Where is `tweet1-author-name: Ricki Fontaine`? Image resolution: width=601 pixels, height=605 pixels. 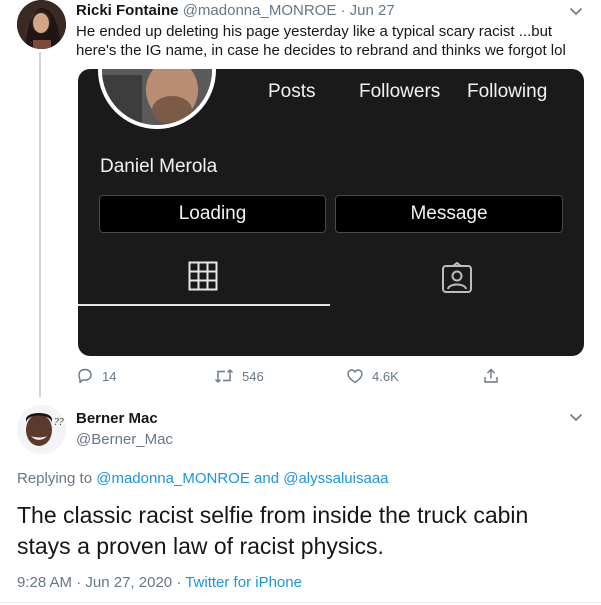 tweet1-author-name: Ricki Fontaine is located at coordinates (127, 10).